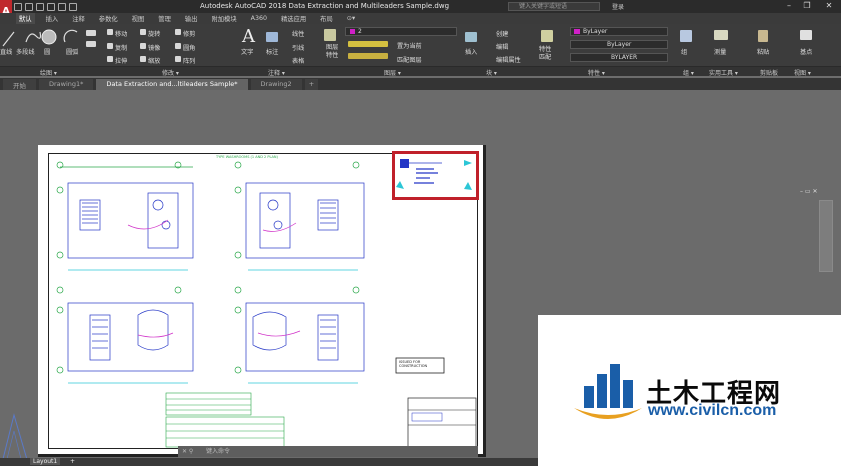 Image resolution: width=841 pixels, height=466 pixels. Describe the element at coordinates (108, 18) in the screenshot. I see `ribbon-tab-3: 参数化` at that location.